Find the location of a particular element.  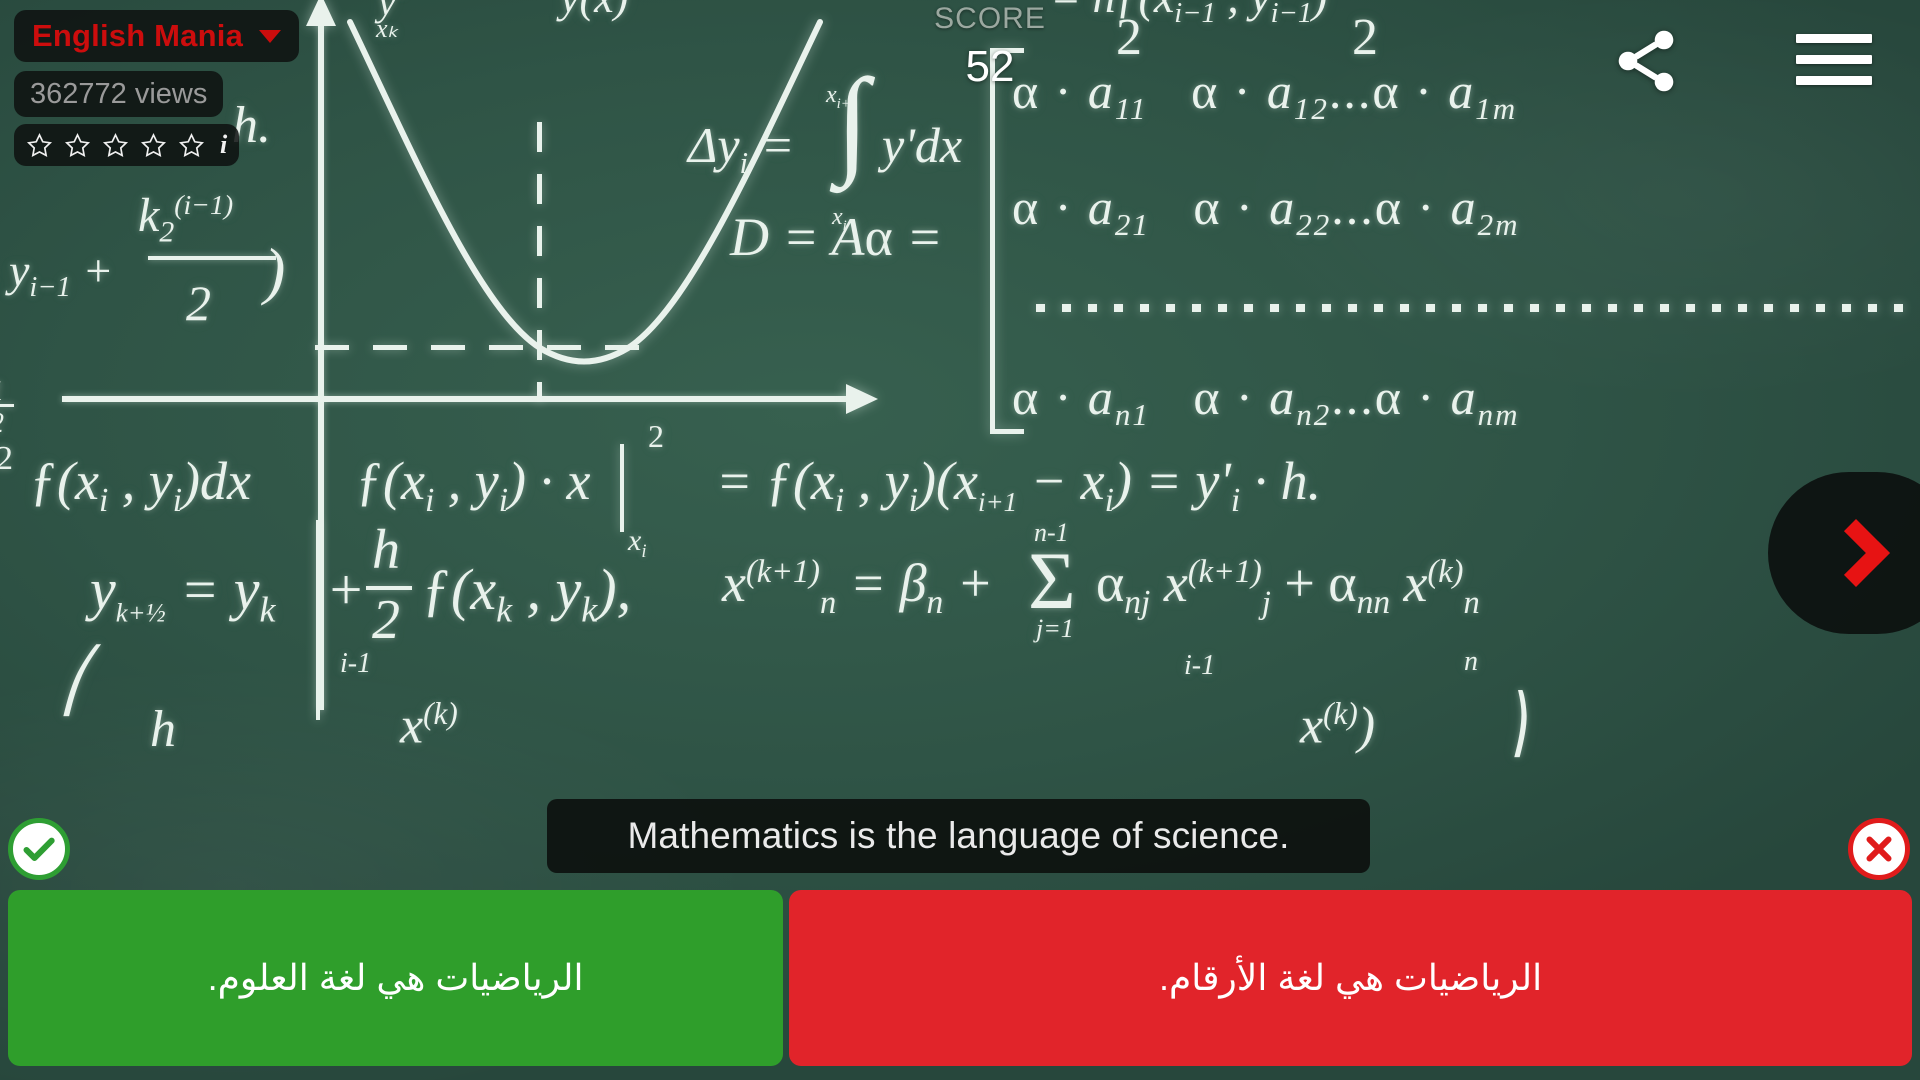

hamburger-menu-button is located at coordinates (1834, 59).